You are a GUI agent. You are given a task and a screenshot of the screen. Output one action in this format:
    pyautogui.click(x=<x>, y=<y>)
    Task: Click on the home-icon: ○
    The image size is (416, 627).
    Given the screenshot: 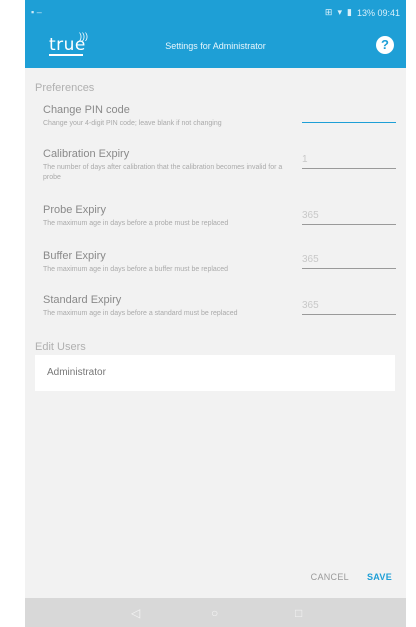 What is the action you would take?
    pyautogui.click(x=214, y=613)
    